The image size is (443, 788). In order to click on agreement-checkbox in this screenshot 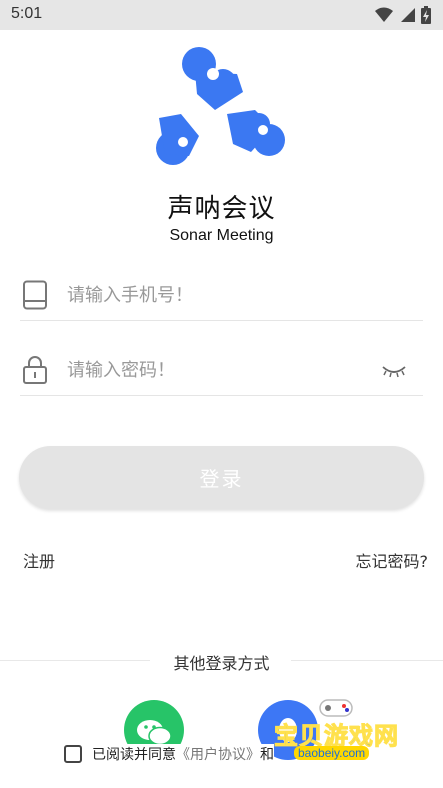, I will do `click(73, 754)`.